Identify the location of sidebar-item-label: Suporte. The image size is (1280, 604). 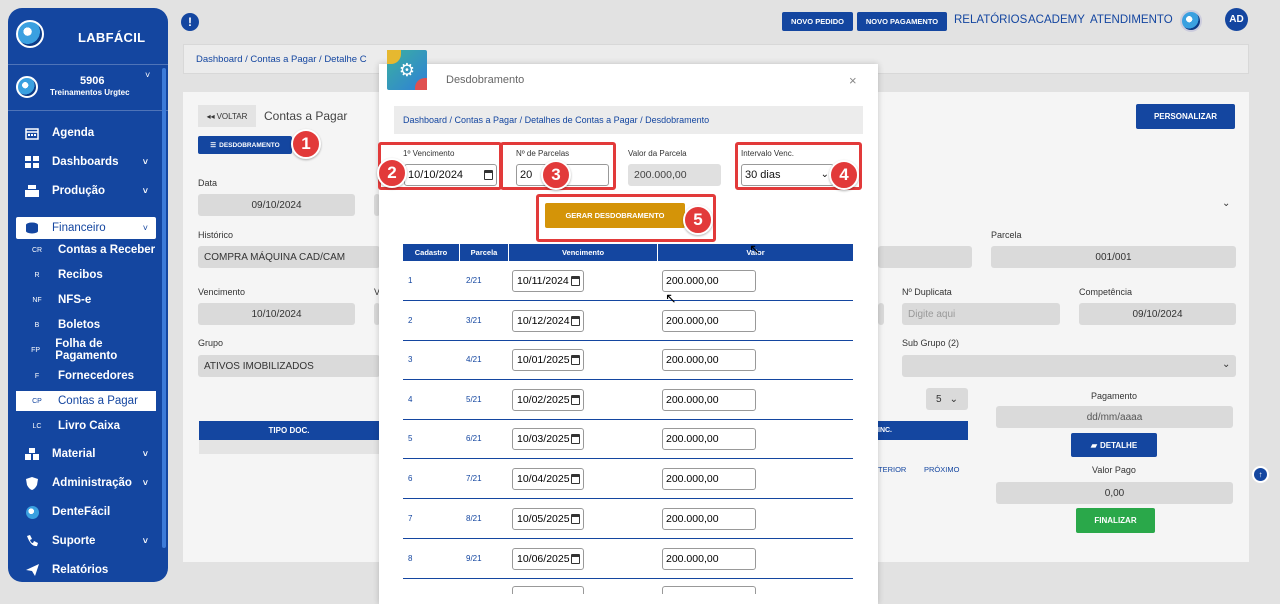
(74, 541).